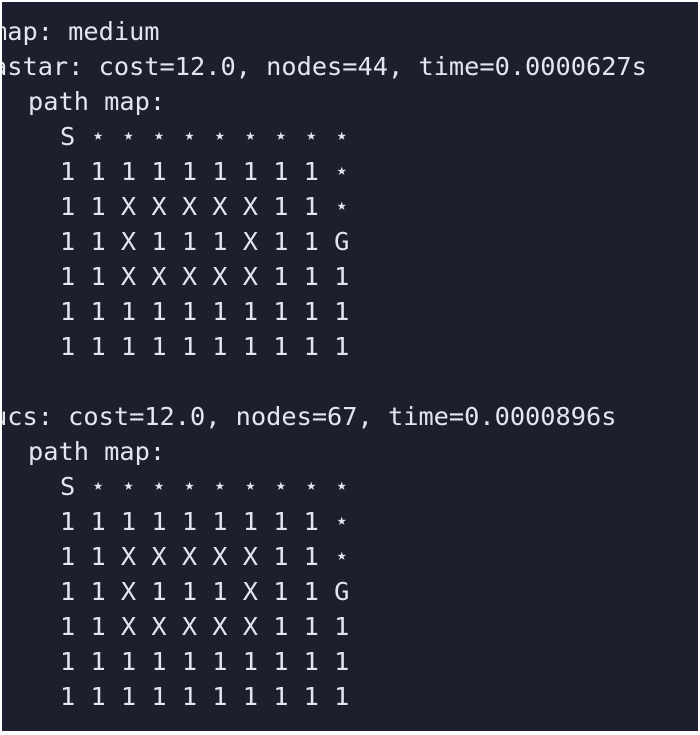 Image resolution: width=700 pixels, height=735 pixels. Describe the element at coordinates (205, 276) in the screenshot. I see `astar-grid-row: 1 1 X X X X X 1 1 1` at that location.